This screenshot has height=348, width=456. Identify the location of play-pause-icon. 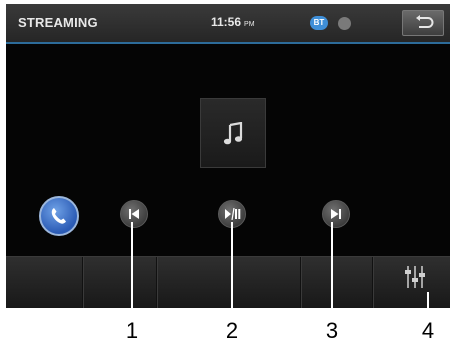
(233, 214).